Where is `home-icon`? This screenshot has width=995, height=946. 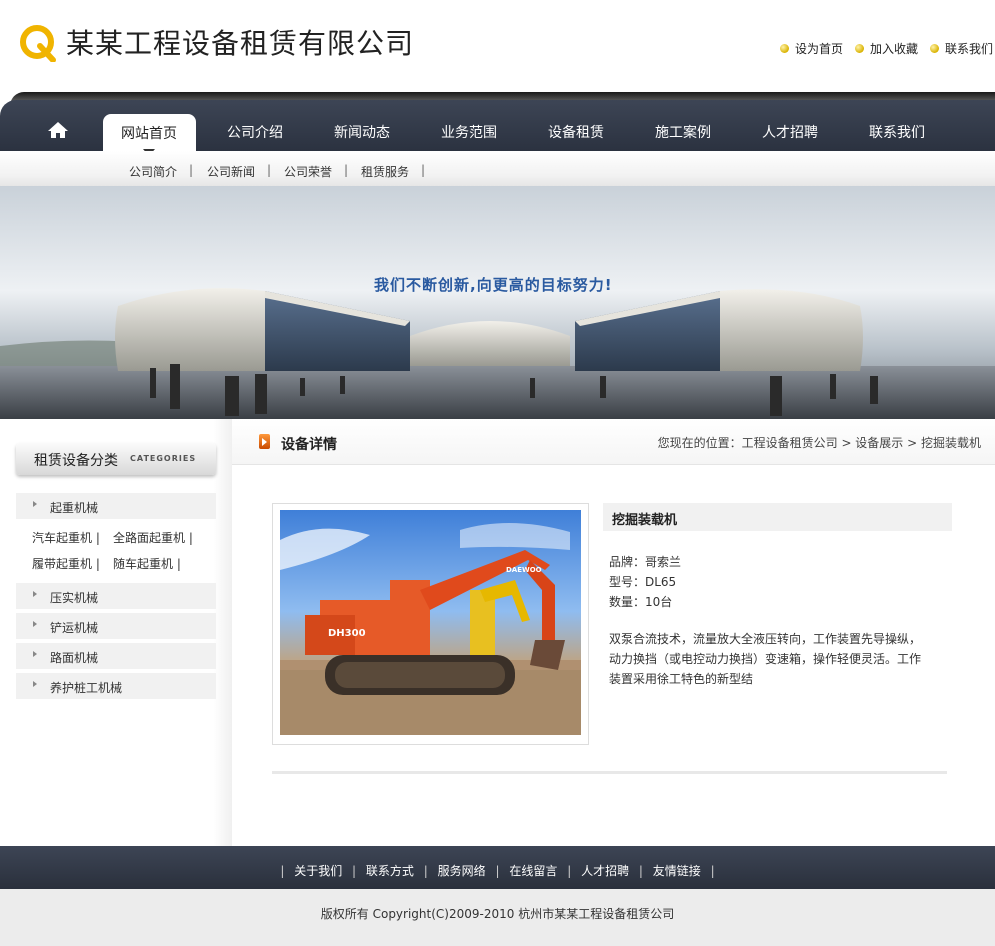
home-icon is located at coordinates (58, 130).